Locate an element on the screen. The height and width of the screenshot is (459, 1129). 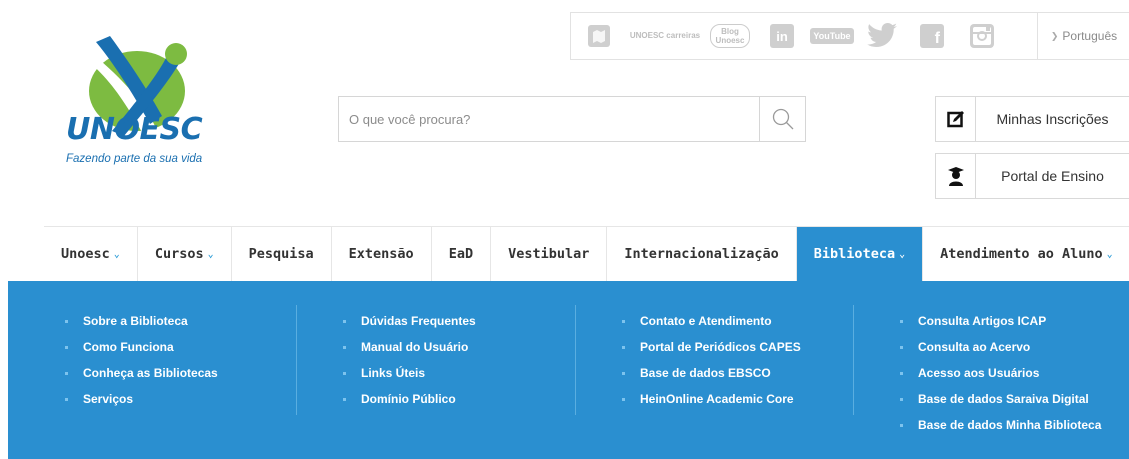
menu-item-como-funciona: Como Funciona is located at coordinates (141, 350).